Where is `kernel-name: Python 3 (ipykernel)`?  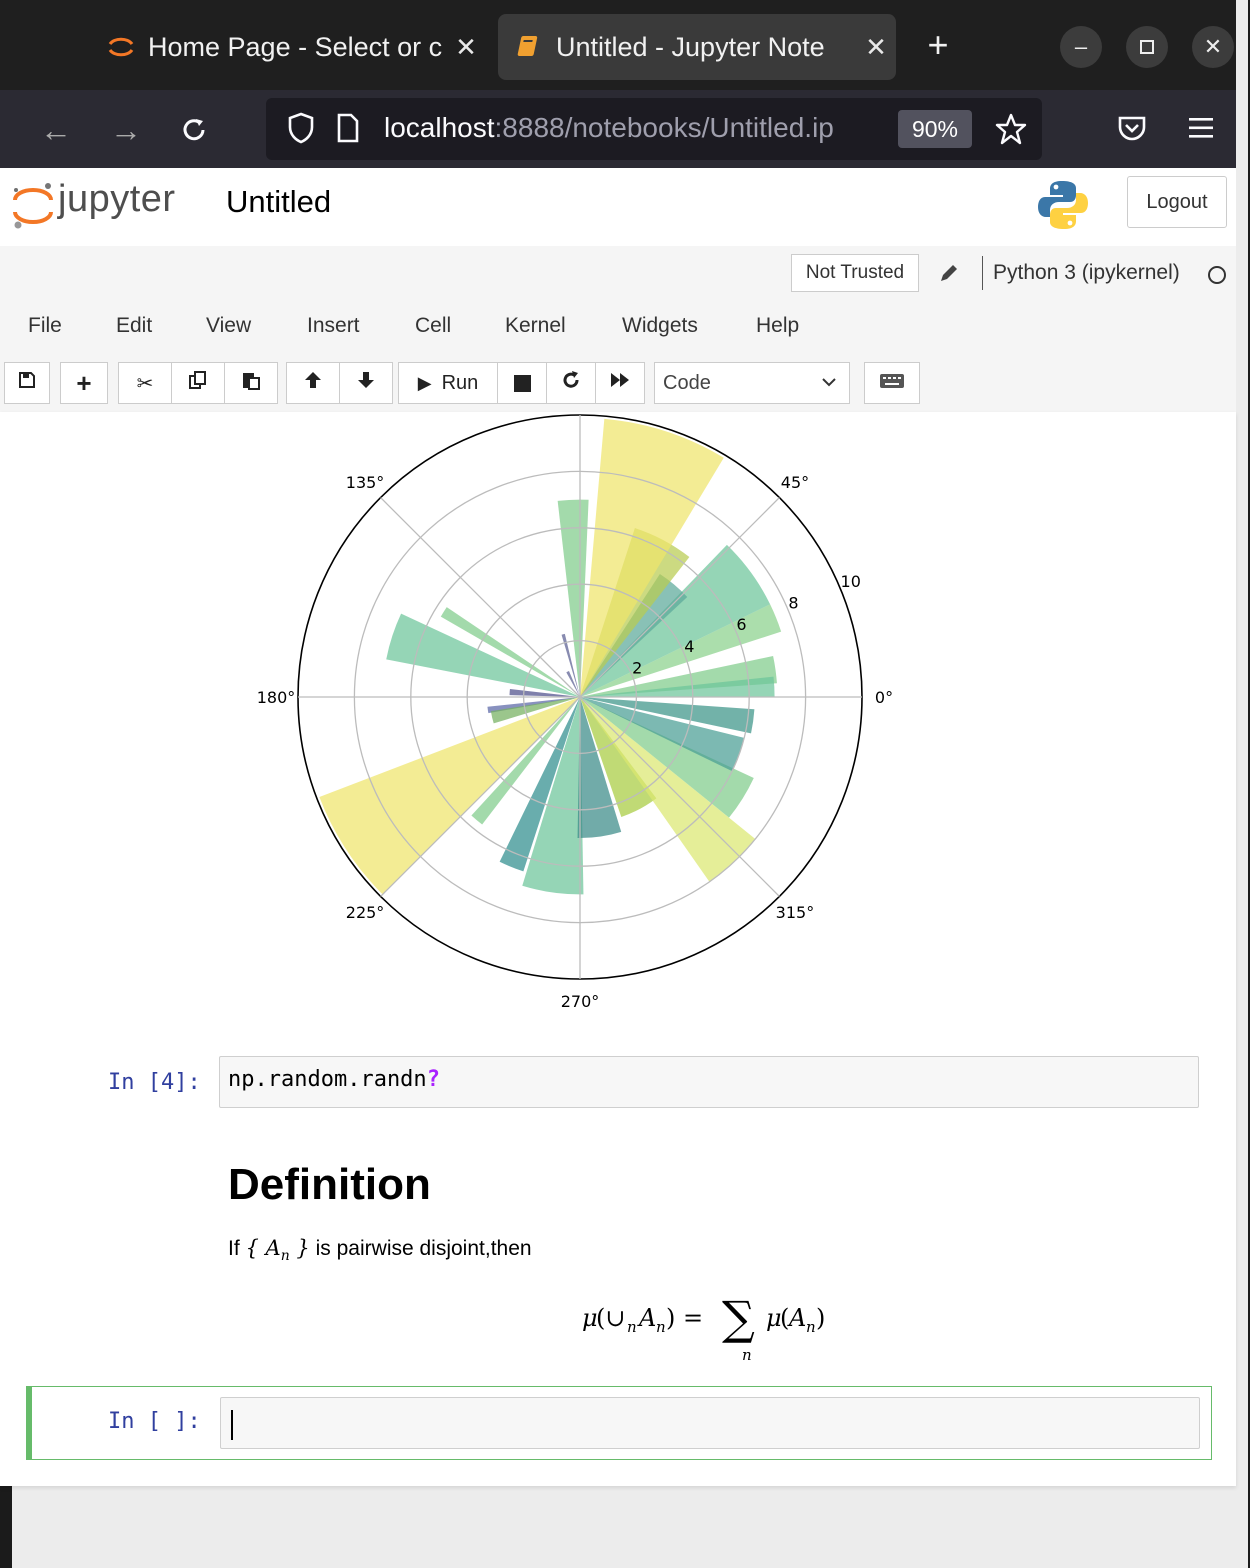 kernel-name: Python 3 (ipykernel) is located at coordinates (1081, 273).